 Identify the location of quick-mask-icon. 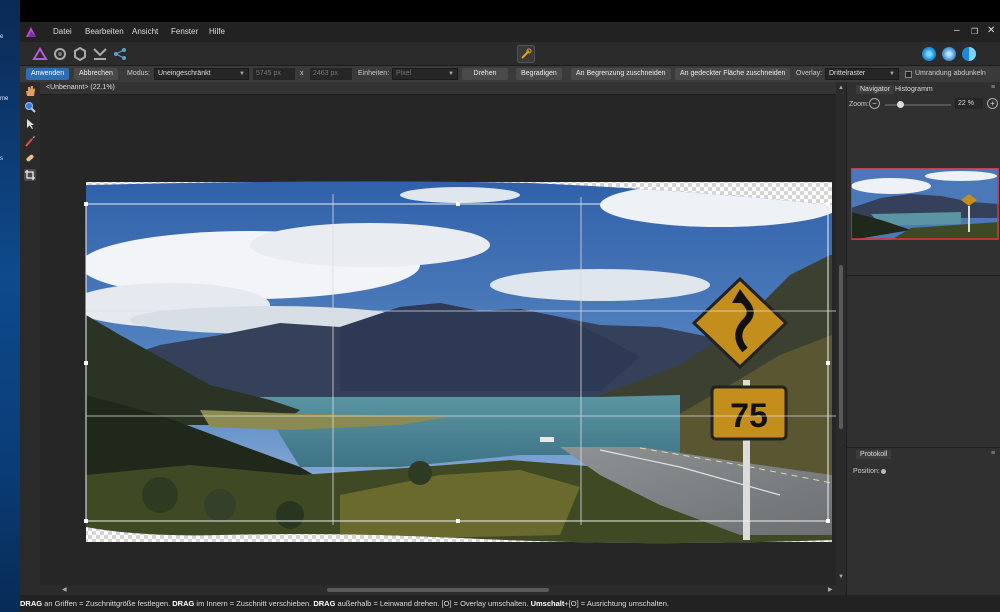
(969, 54).